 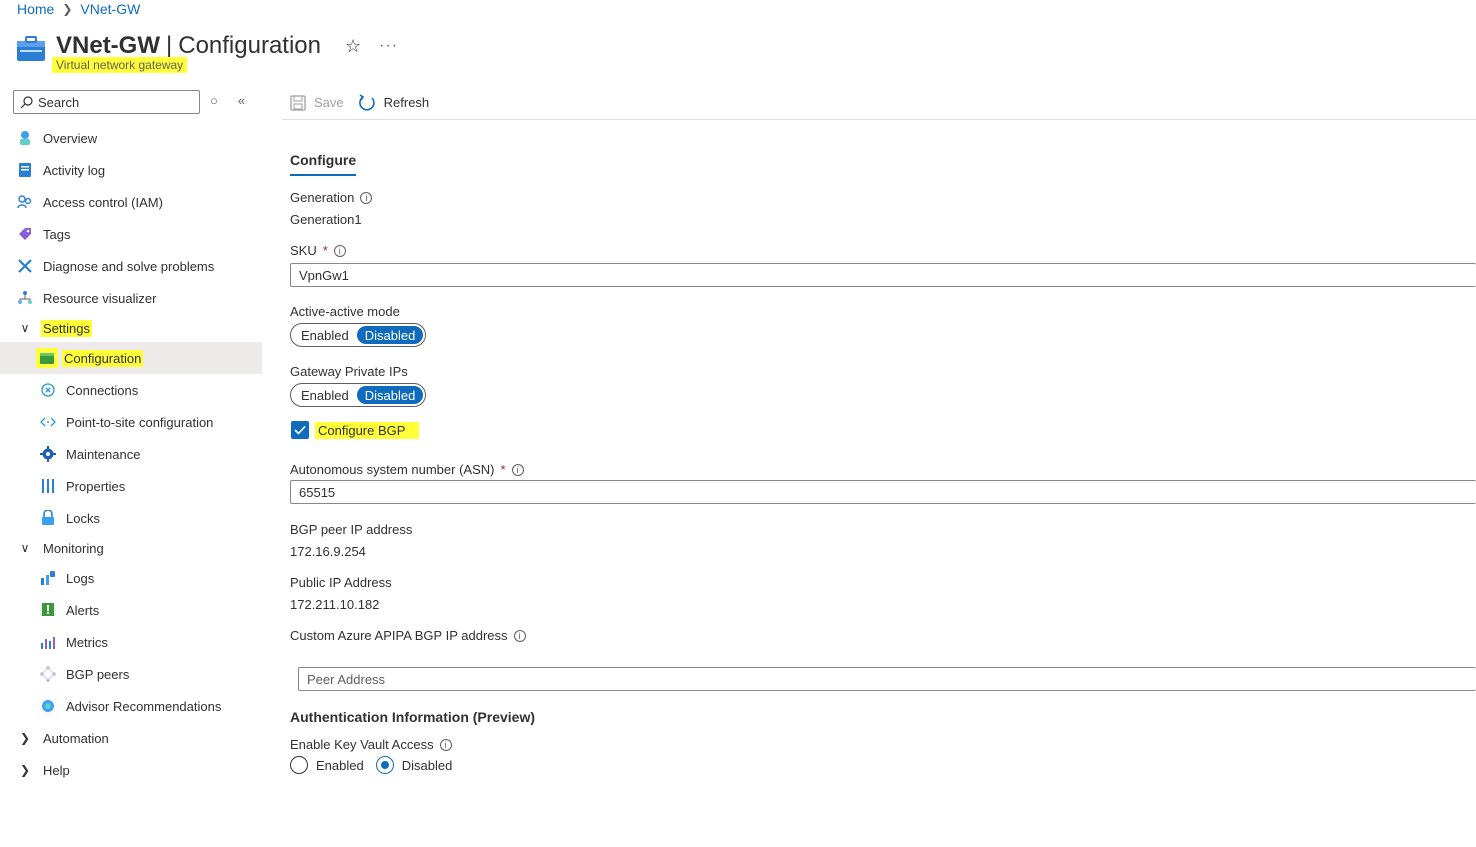 I want to click on sidebar-item-advisor: Advisor Recommendations, so click(x=131, y=706).